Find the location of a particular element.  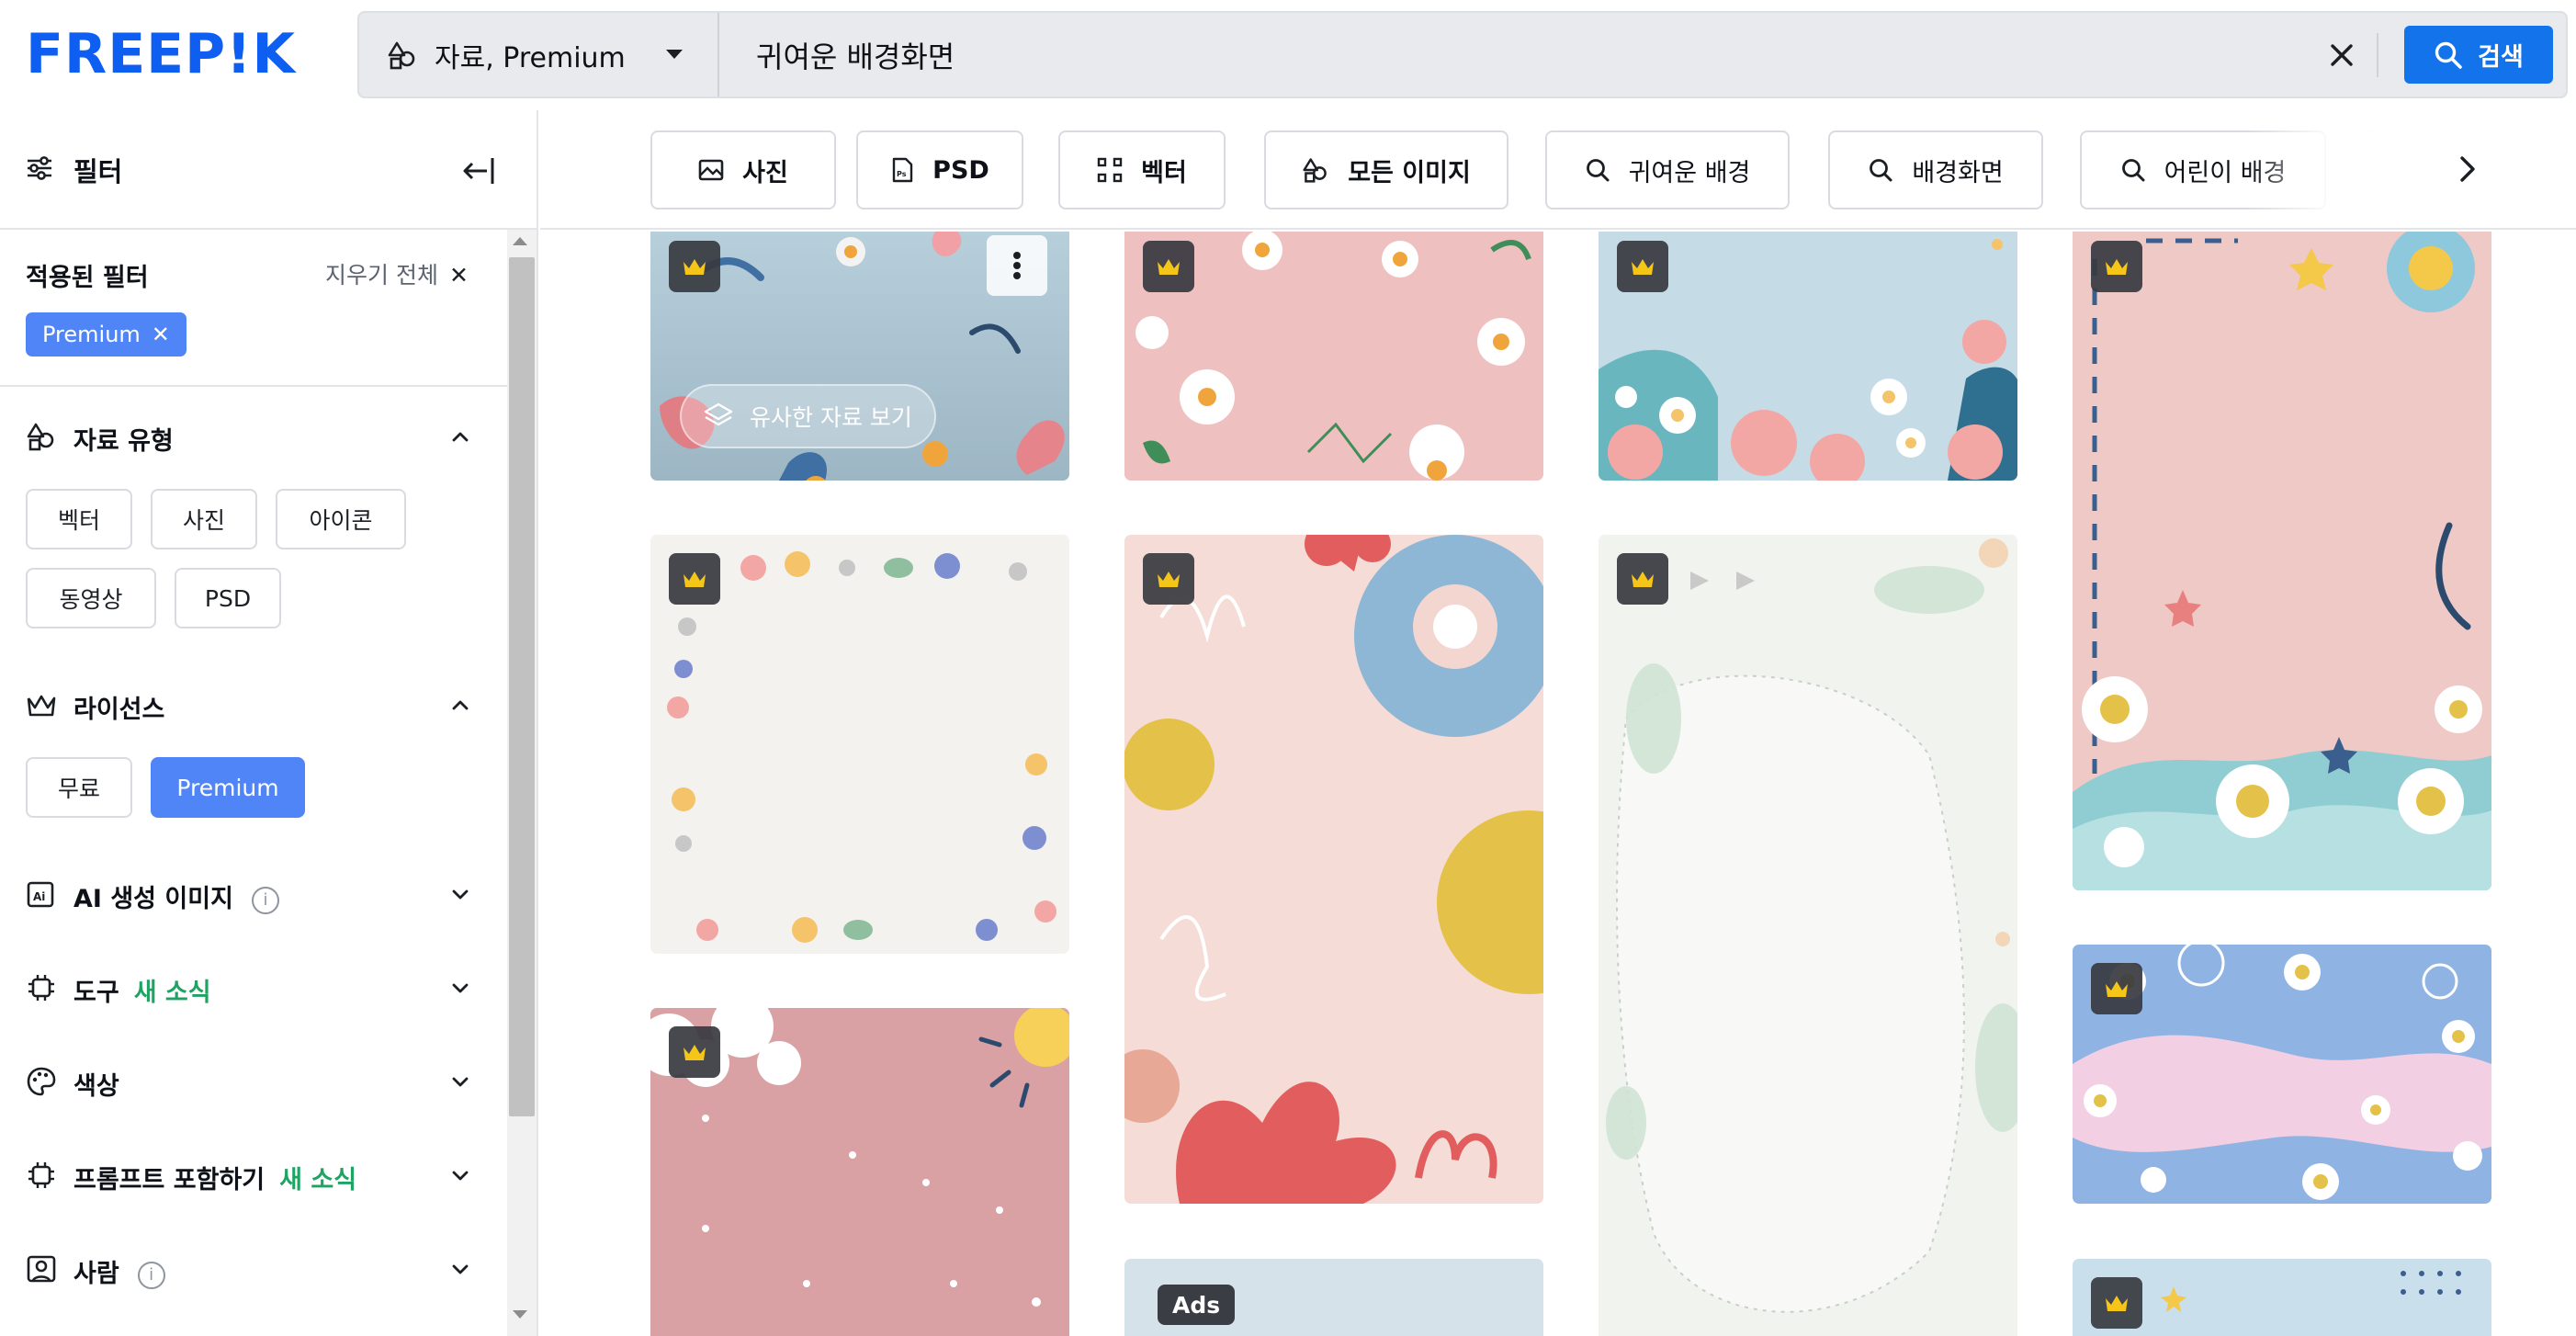

section-title: 라이선스 is located at coordinates (119, 710).